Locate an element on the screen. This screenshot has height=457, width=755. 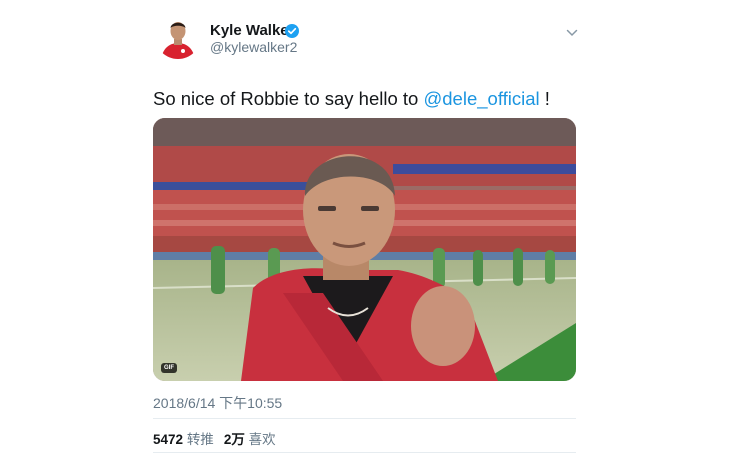
tweet-text-after: ! is located at coordinates (544, 98).